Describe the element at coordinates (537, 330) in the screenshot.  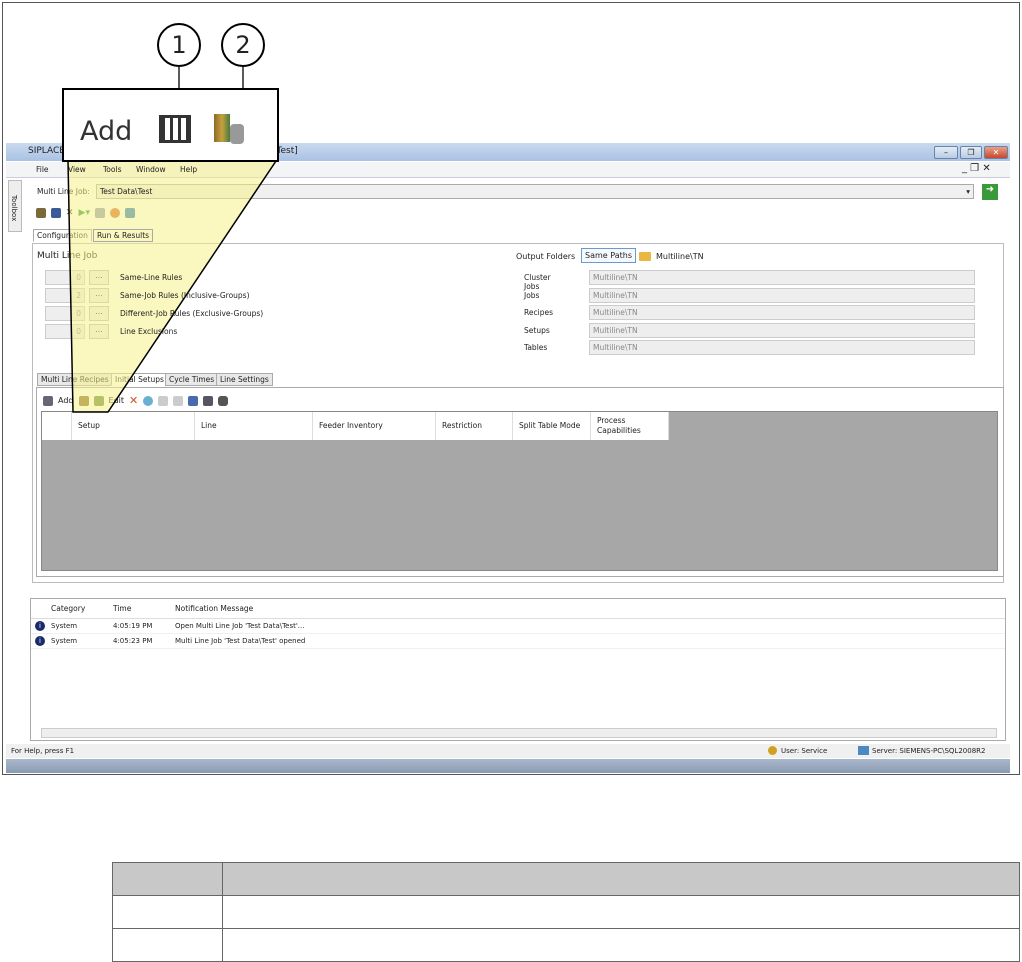
I see `output-label: Setups` at that location.